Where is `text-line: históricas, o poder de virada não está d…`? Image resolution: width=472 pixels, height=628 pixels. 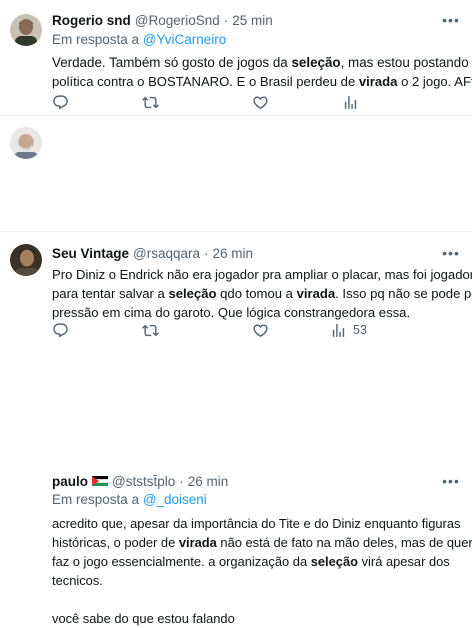
text-line: históricas, o poder de virada não está d… is located at coordinates (262, 542).